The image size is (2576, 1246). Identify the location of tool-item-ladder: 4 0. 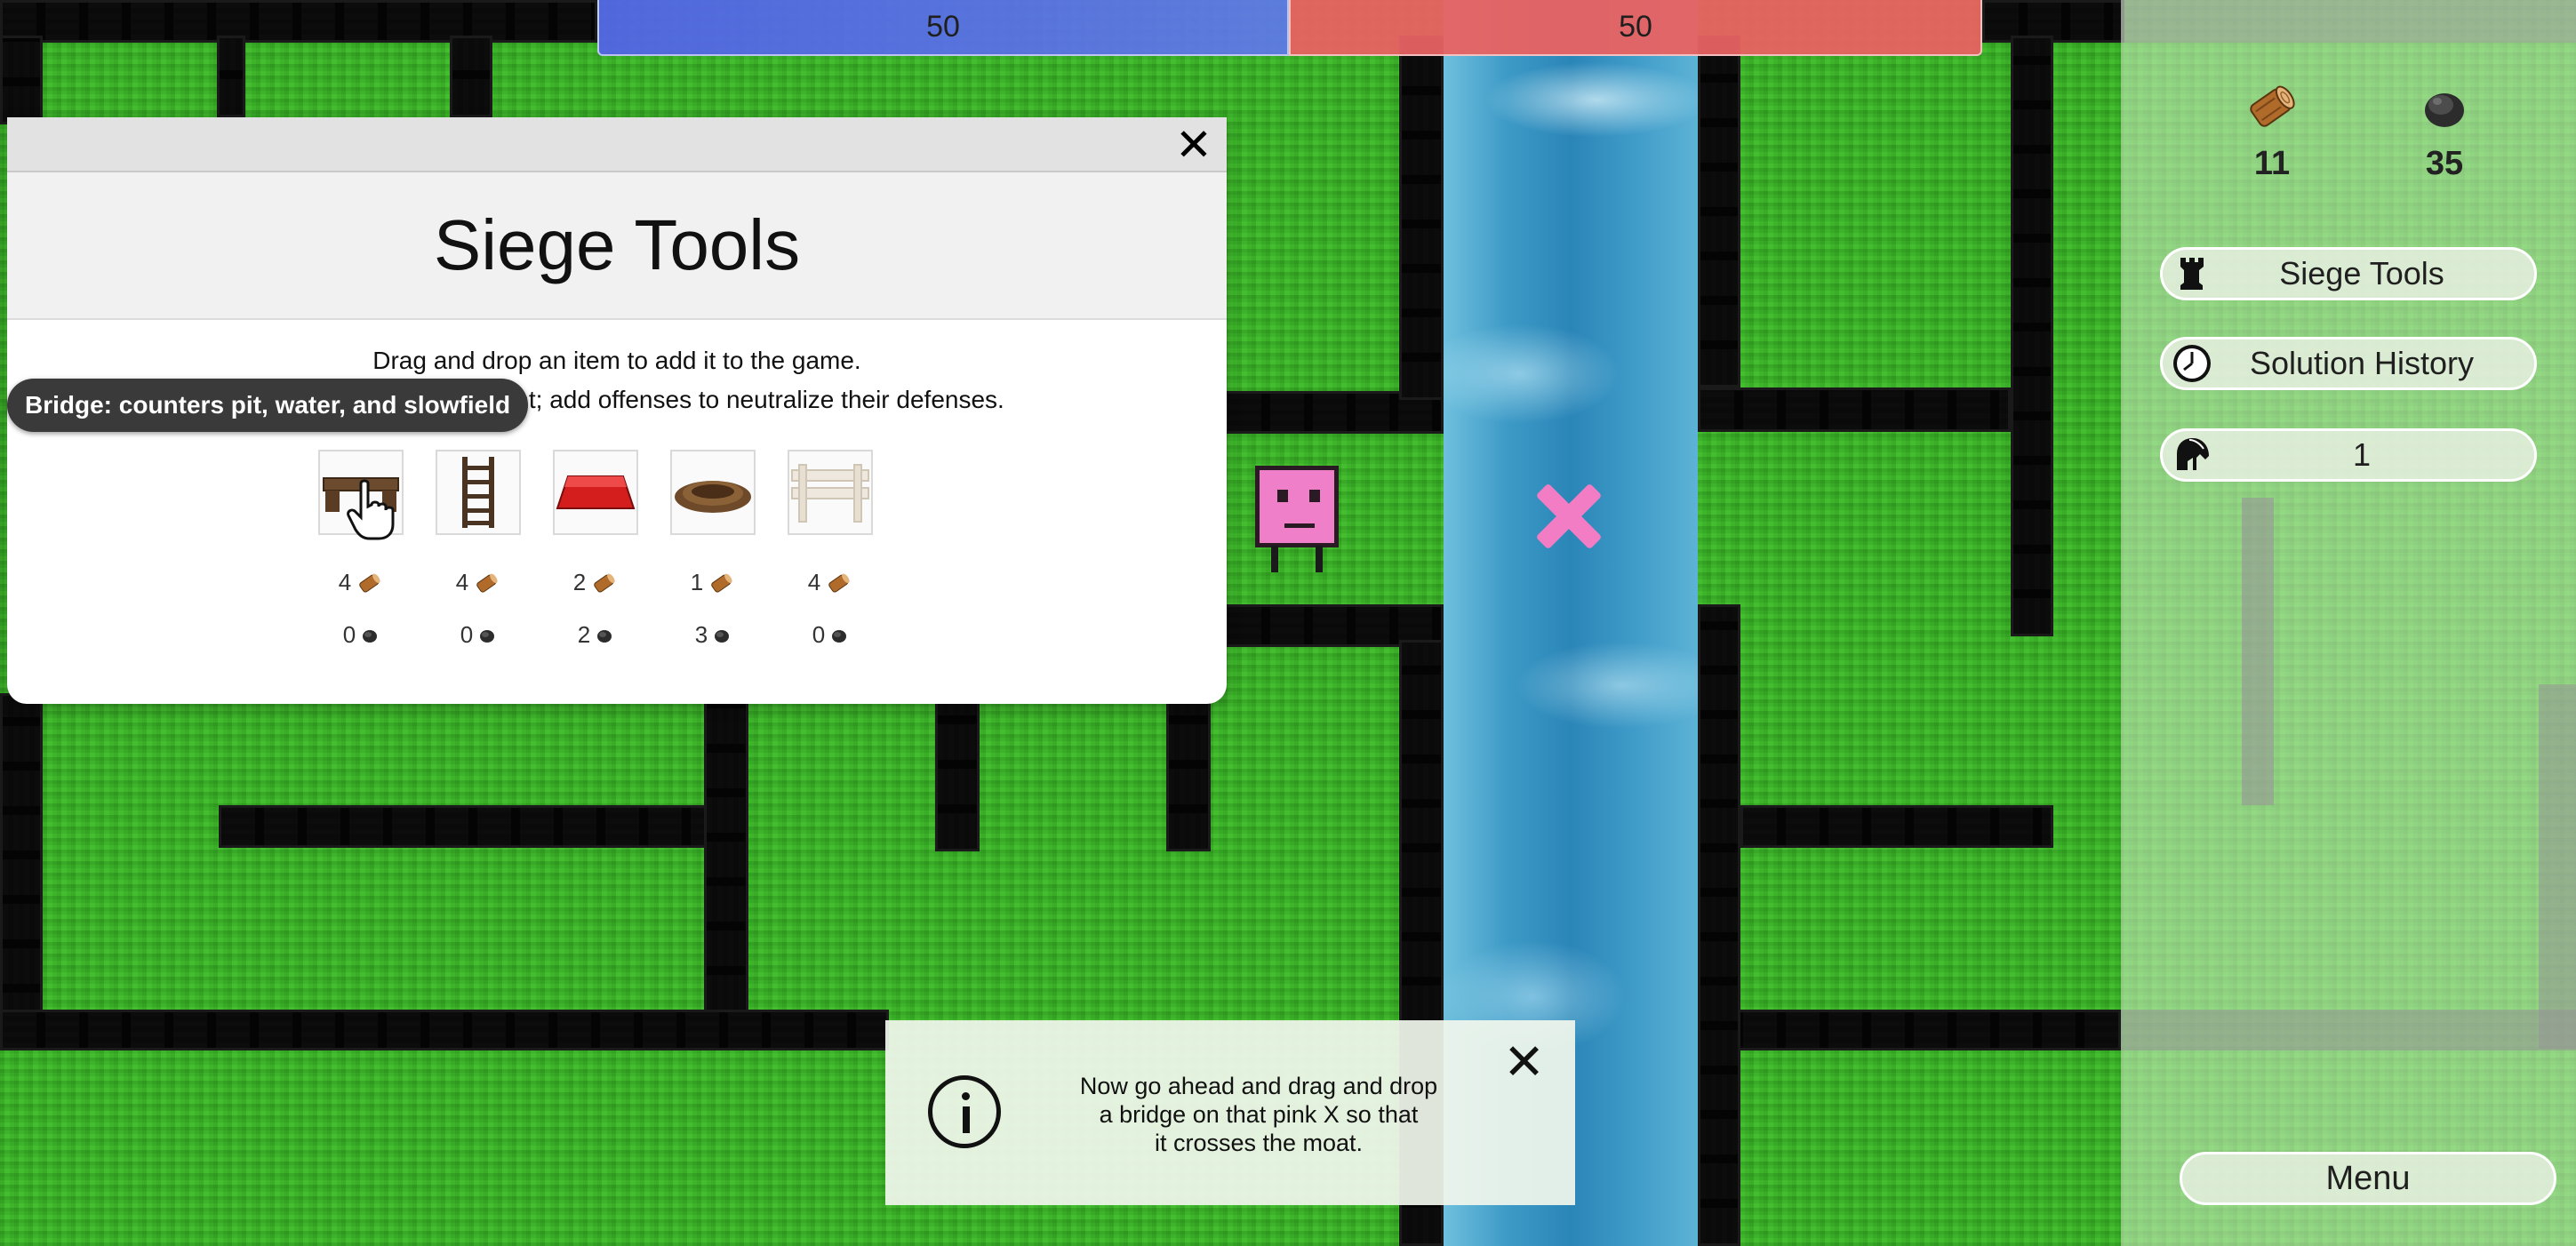
(478, 549).